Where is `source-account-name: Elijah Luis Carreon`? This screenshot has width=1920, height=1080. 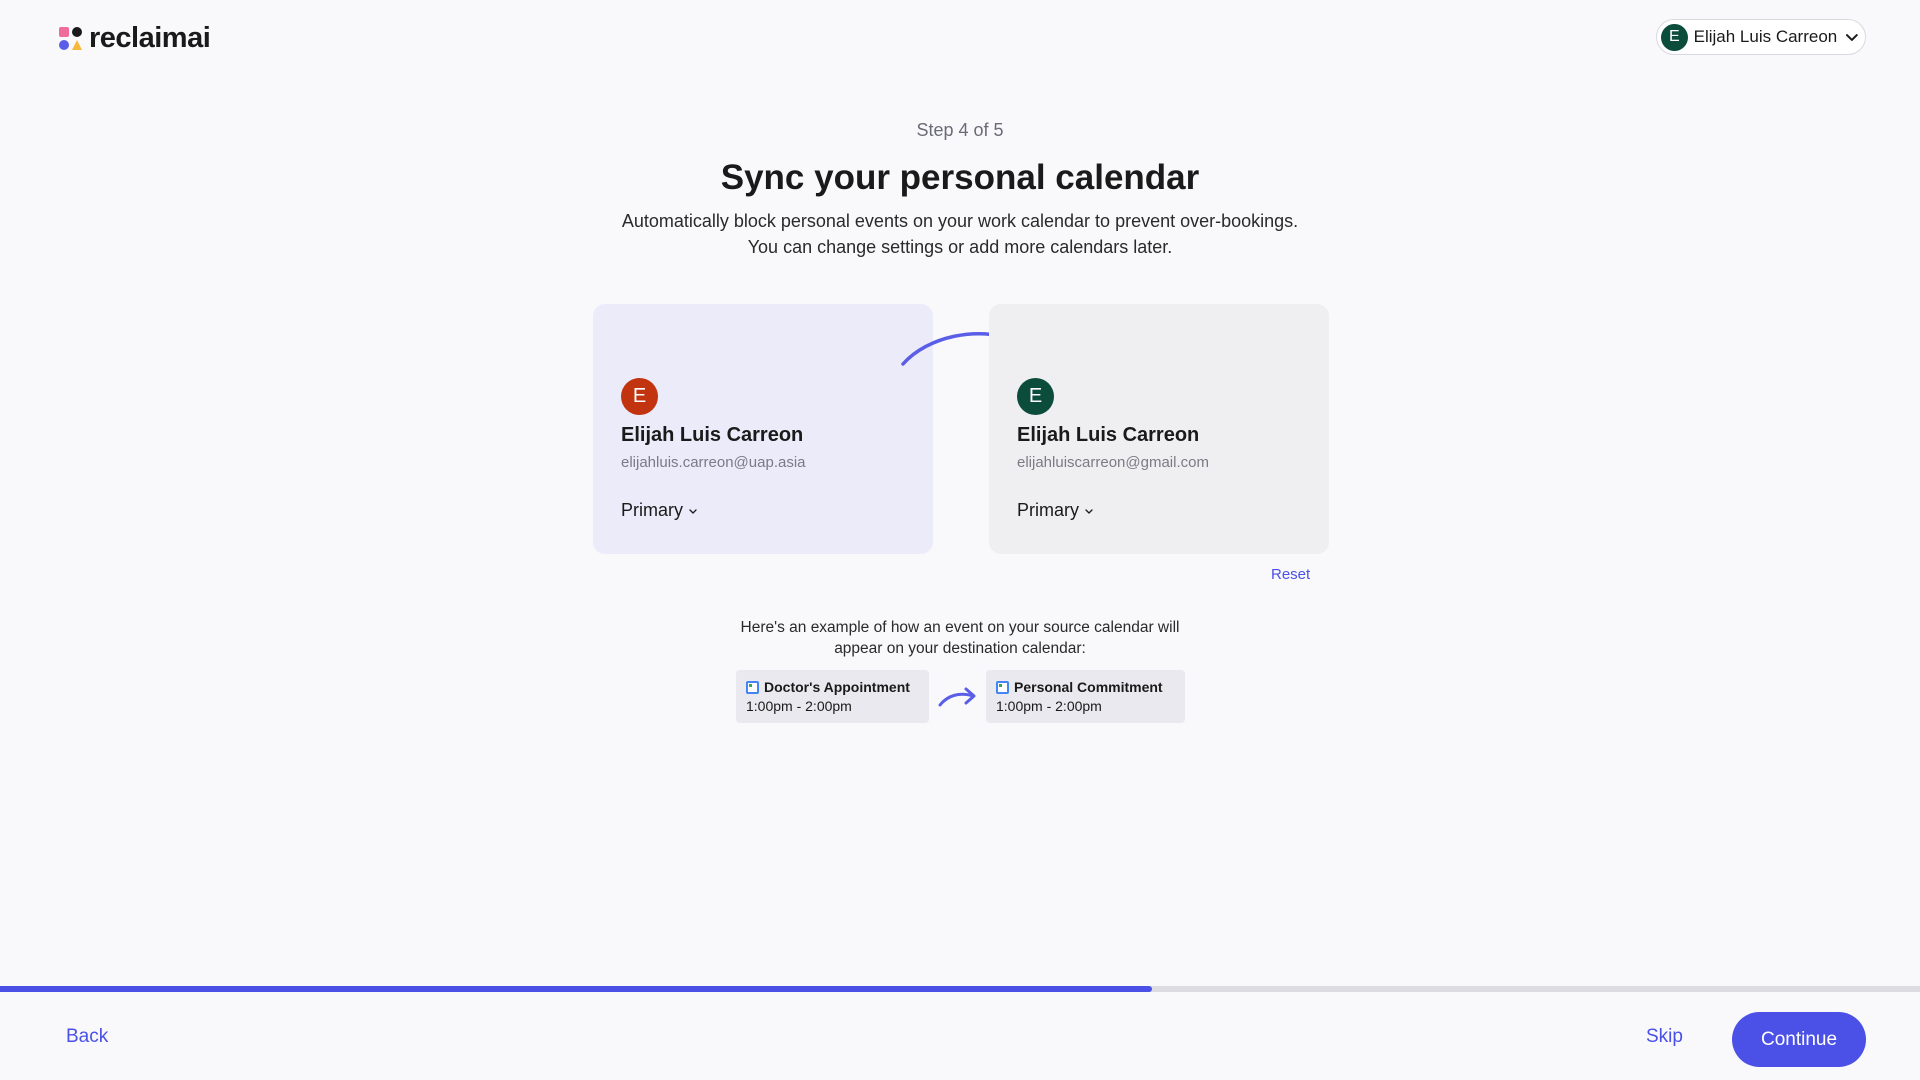
source-account-name: Elijah Luis Carreon is located at coordinates (712, 435).